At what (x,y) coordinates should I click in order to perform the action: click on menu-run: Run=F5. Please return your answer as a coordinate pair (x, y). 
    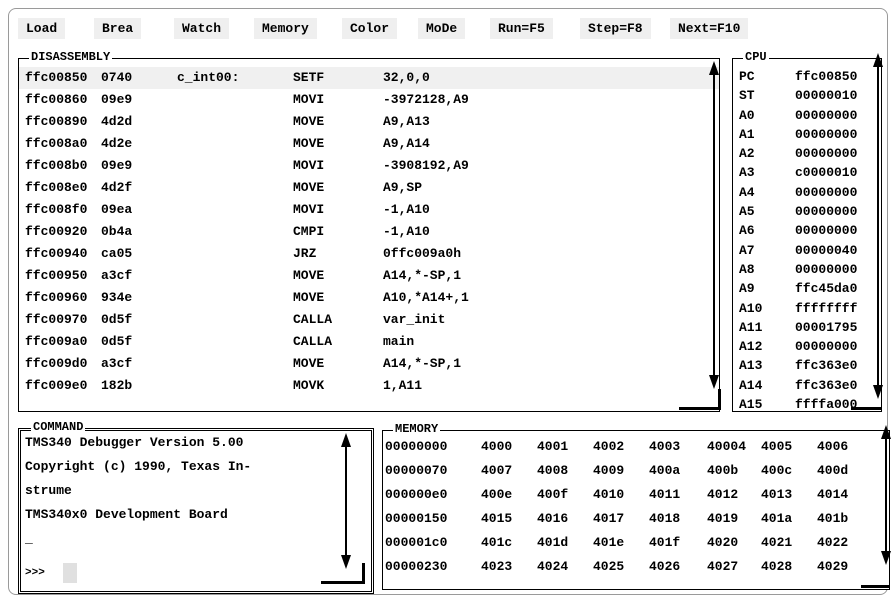
    Looking at the image, I should click on (521, 28).